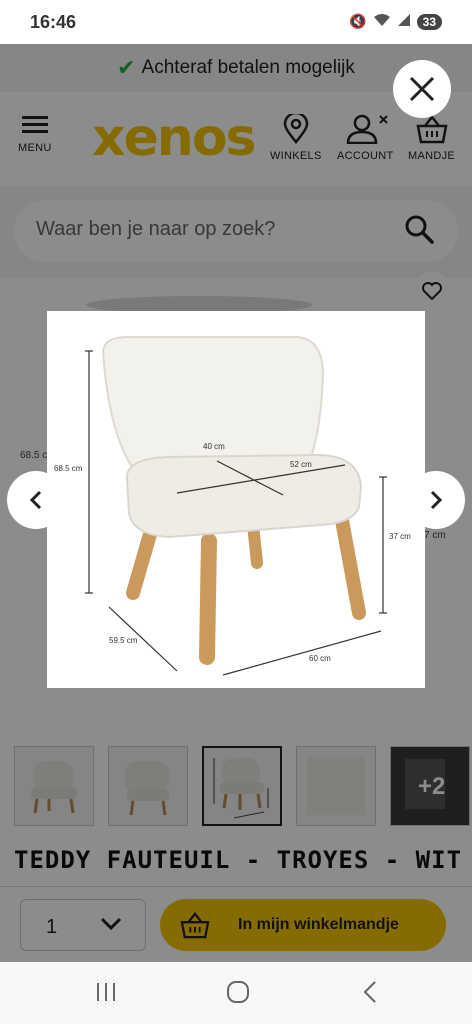 The image size is (472, 1024). I want to click on back-button, so click(370, 992).